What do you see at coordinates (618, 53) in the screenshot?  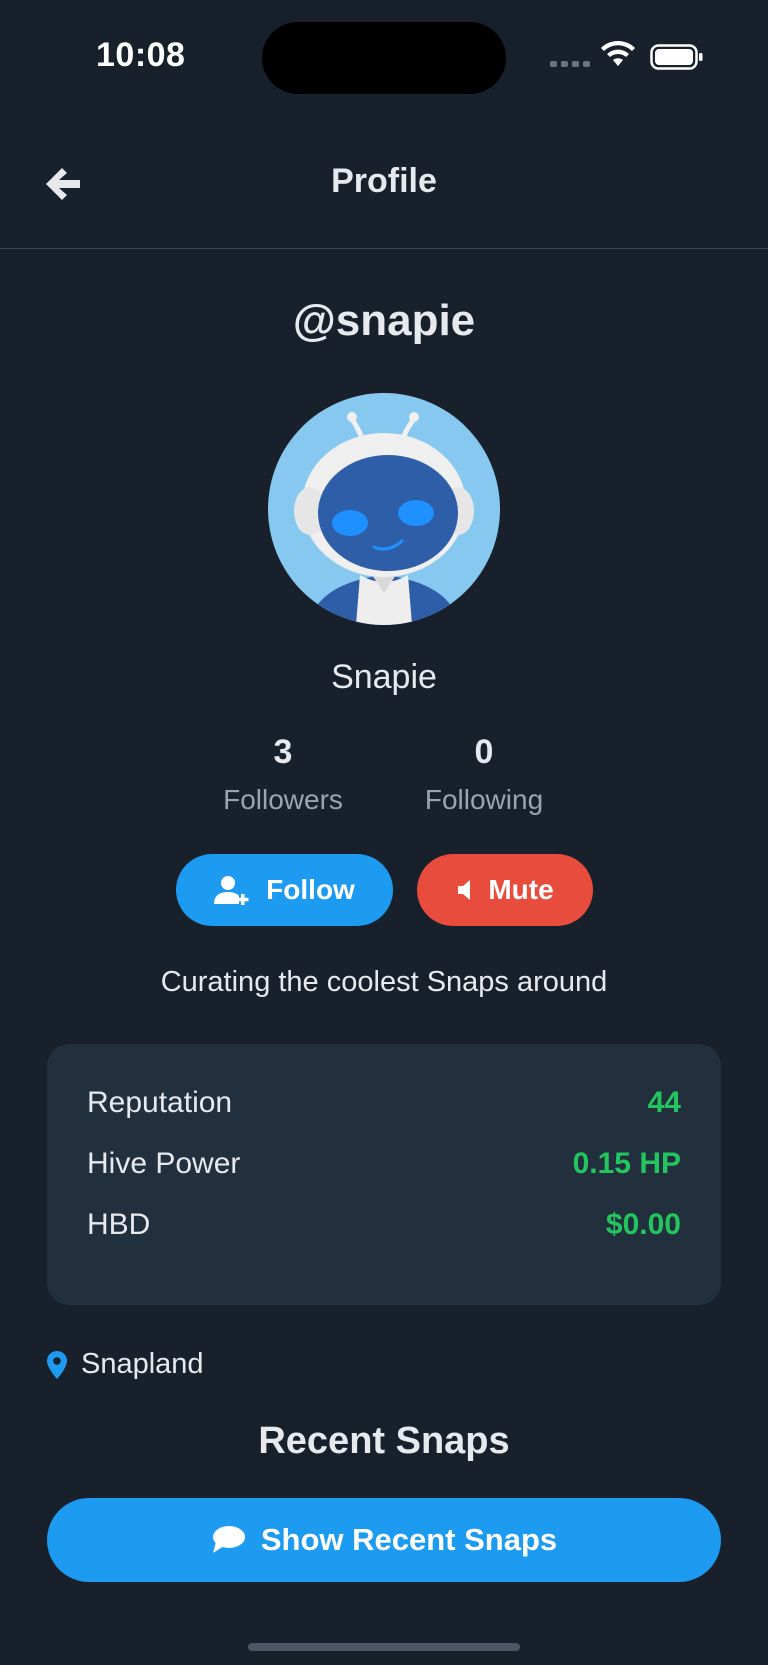 I see `wifi-icon` at bounding box center [618, 53].